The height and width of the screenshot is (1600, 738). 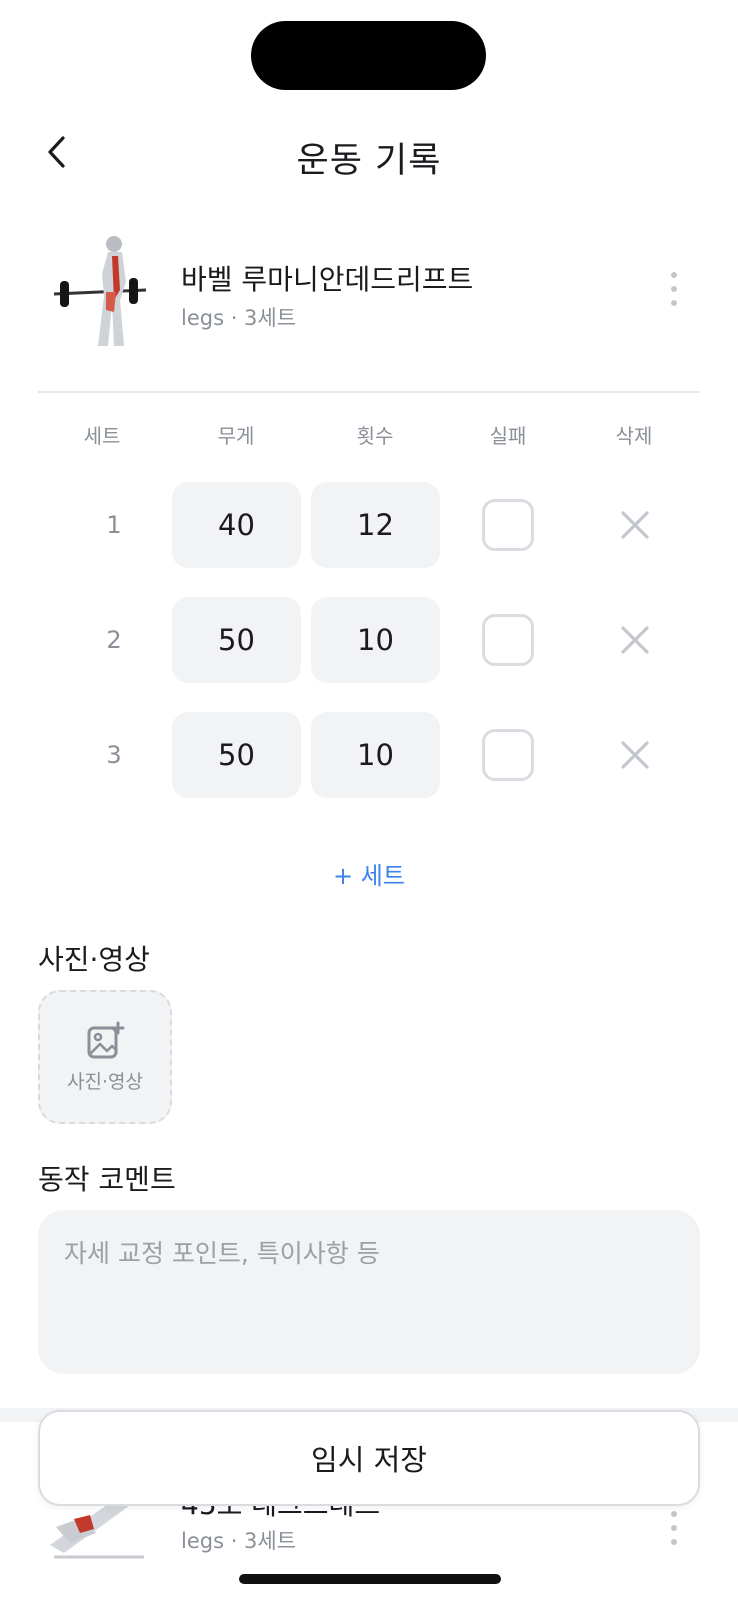 I want to click on column-header-reps: 횟수, so click(x=375, y=436).